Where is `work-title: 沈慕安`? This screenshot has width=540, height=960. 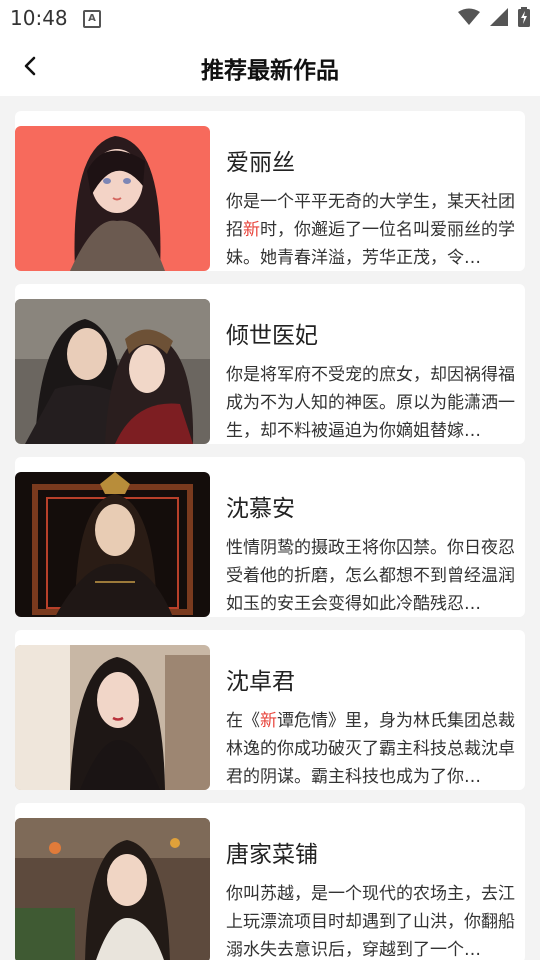 work-title: 沈慕安 is located at coordinates (260, 509).